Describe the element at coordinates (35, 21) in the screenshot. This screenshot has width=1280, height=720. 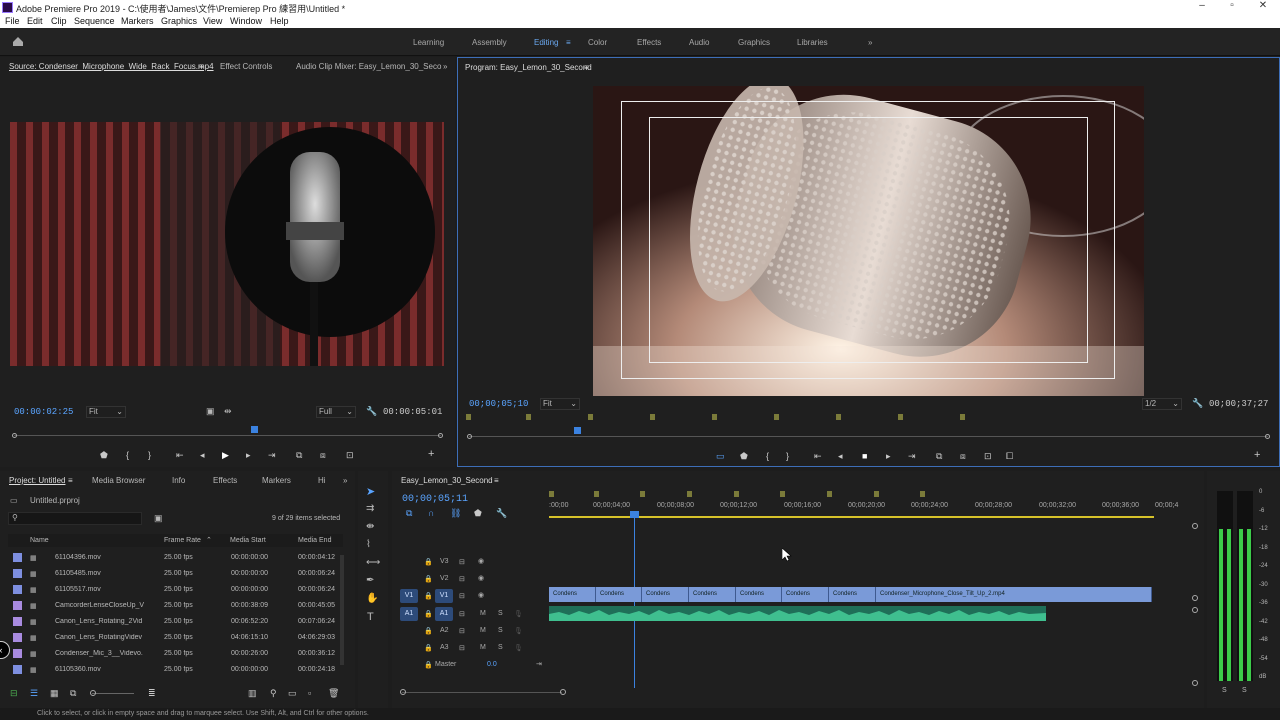
I see `menu-edit: Edit` at that location.